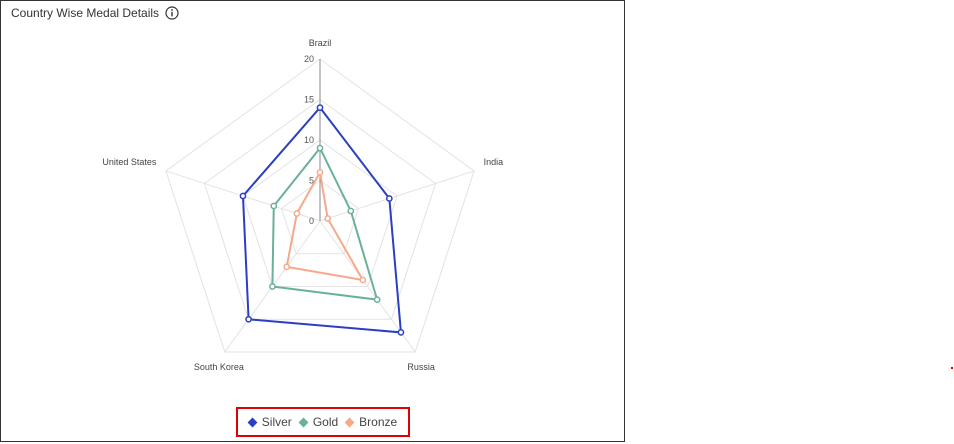 Image resolution: width=954 pixels, height=444 pixels. What do you see at coordinates (129, 162) in the screenshot?
I see `category-label: United States` at bounding box center [129, 162].